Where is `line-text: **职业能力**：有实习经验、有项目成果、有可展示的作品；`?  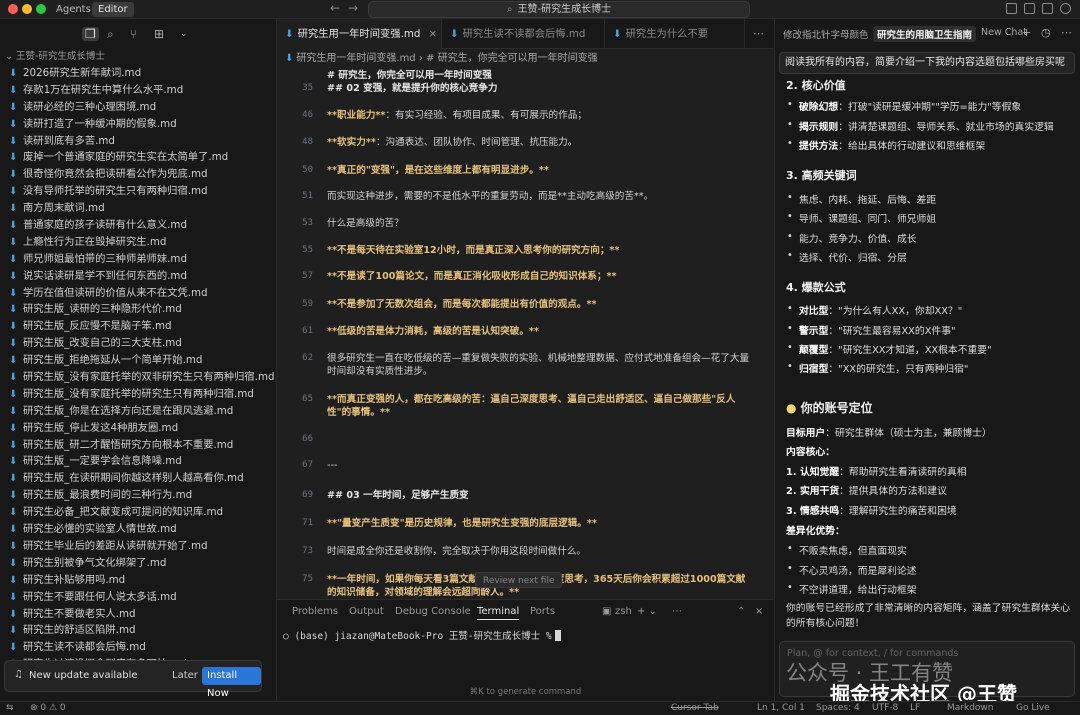
line-text: **职业能力**：有实习经验、有项目成果、有可展示的作品； is located at coordinates (457, 115).